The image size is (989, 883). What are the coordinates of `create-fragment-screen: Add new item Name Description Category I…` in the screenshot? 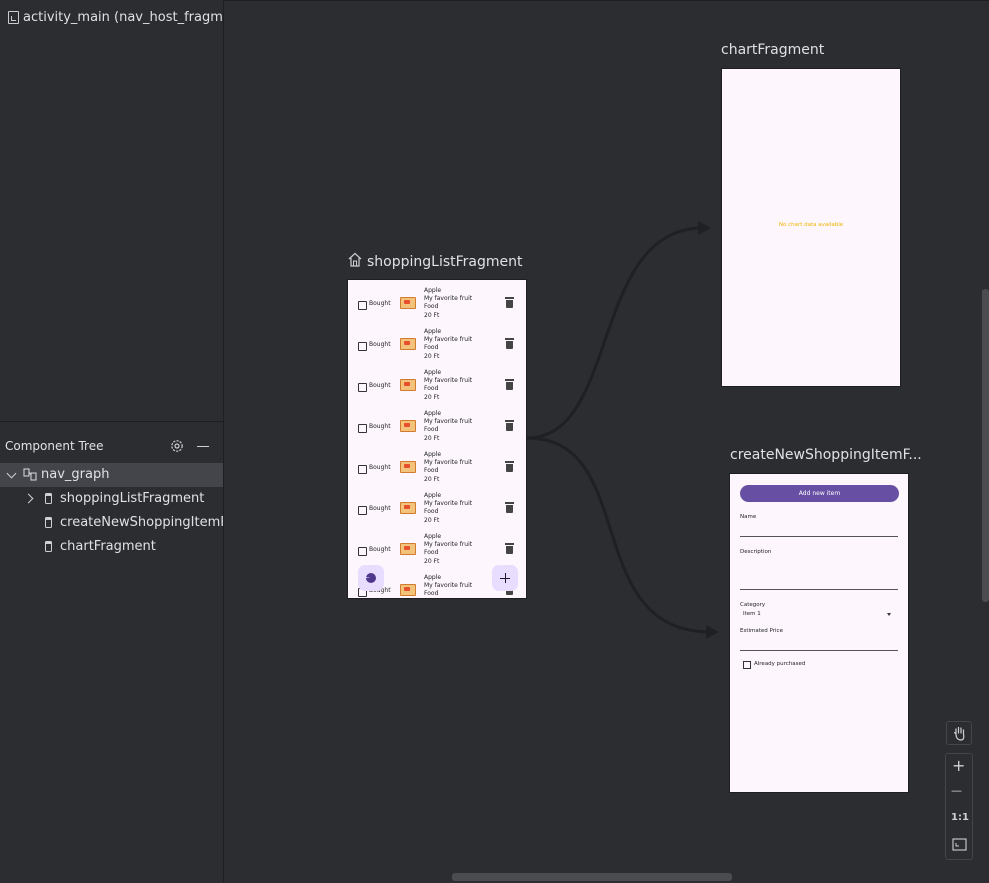 It's located at (819, 633).